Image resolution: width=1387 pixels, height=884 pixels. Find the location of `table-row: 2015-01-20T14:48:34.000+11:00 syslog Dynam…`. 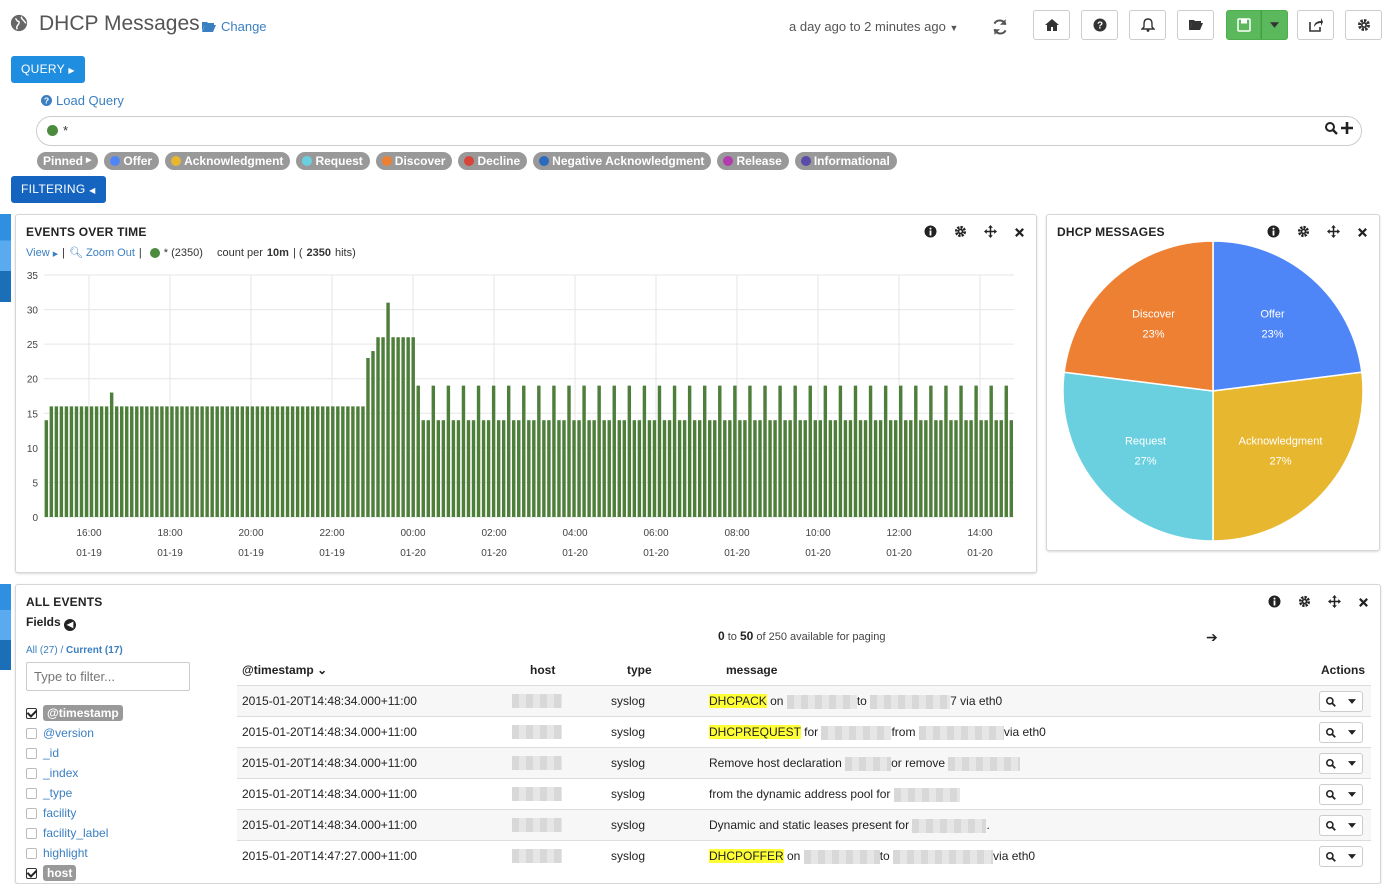

table-row: 2015-01-20T14:48:34.000+11:00 syslog Dynam… is located at coordinates (804, 824).